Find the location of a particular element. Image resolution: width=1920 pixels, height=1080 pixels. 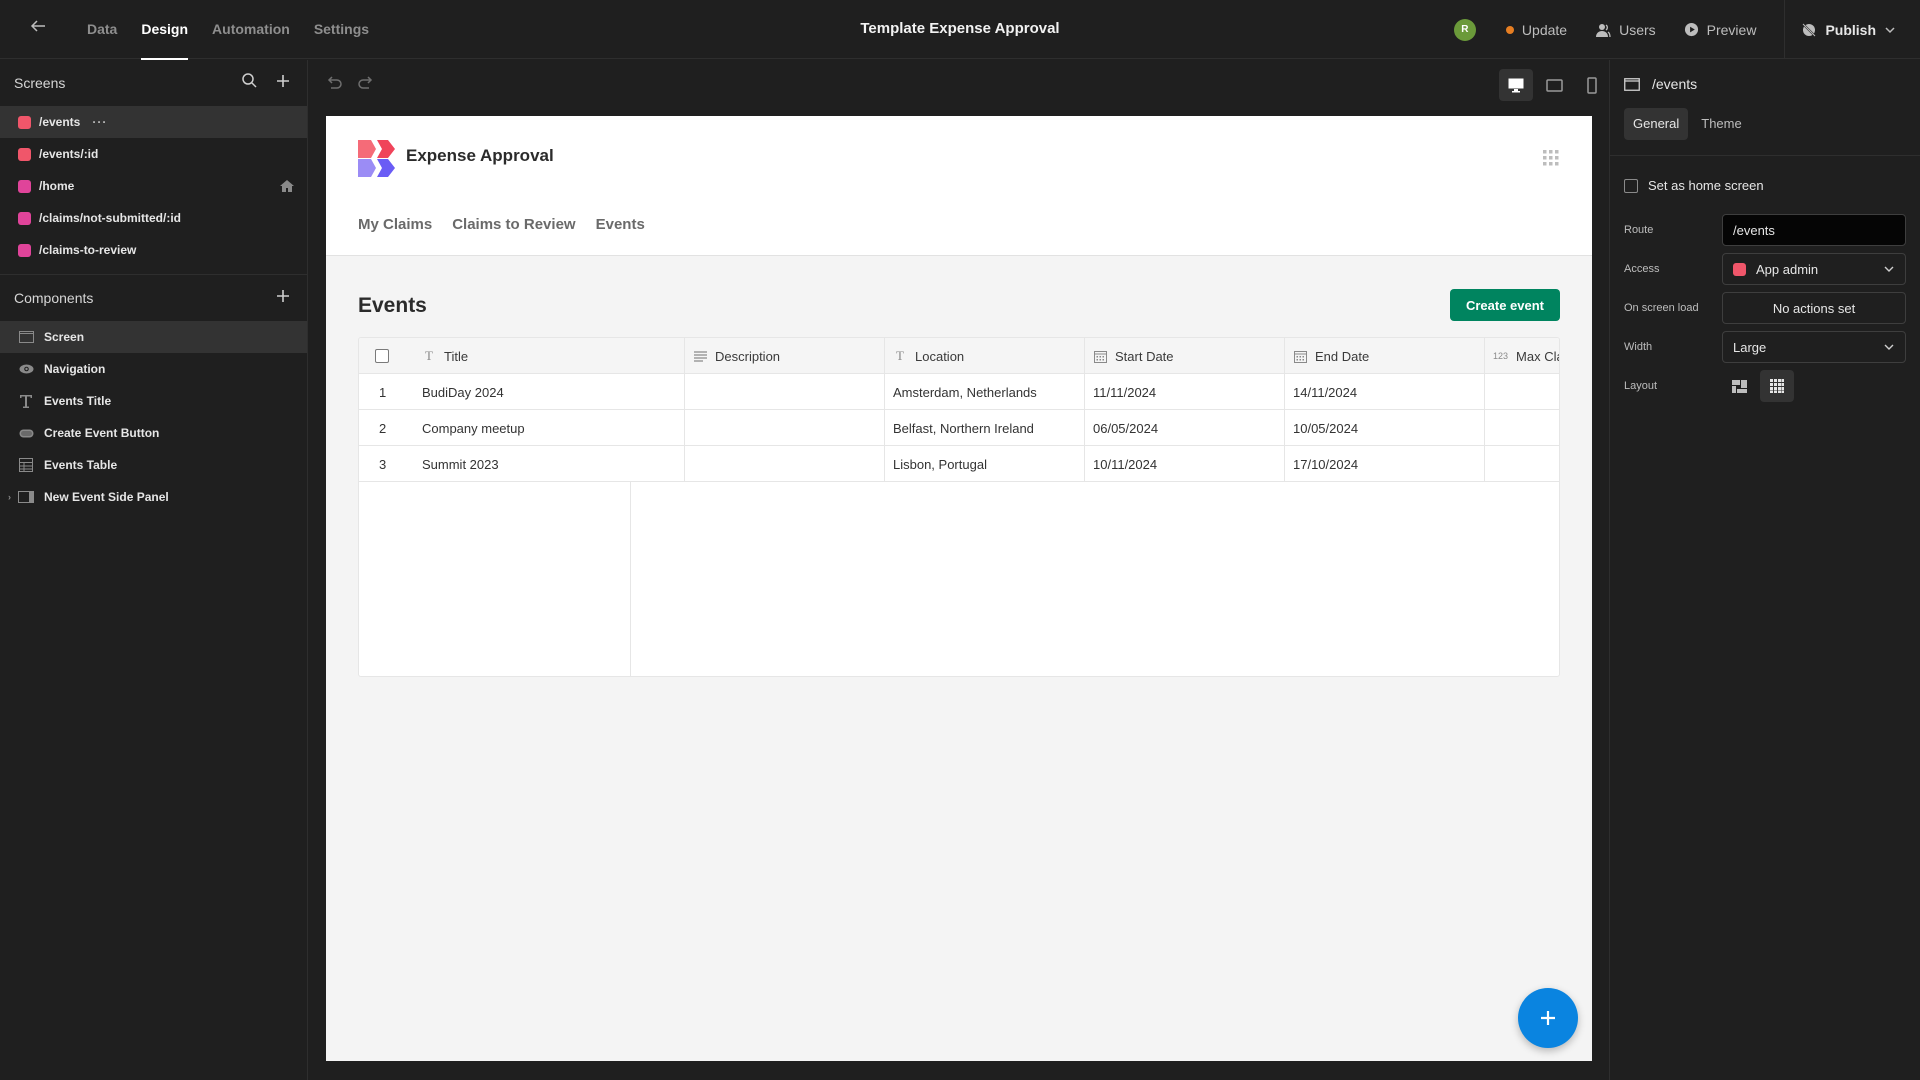

column-label: End Date is located at coordinates (1342, 356).